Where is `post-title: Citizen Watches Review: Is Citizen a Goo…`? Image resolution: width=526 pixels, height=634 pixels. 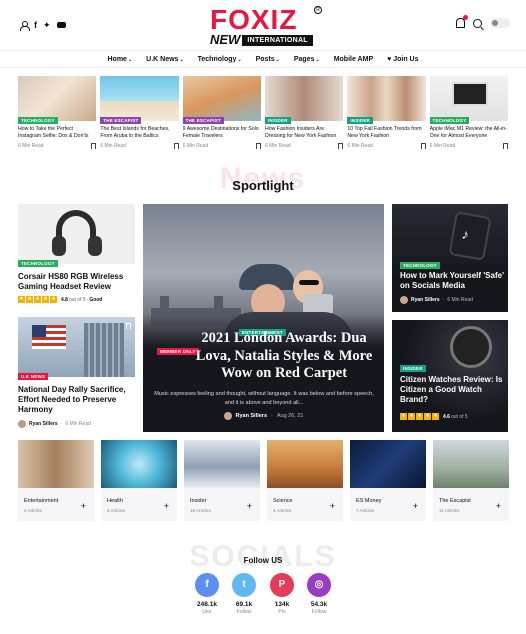 post-title: Citizen Watches Review: Is Citizen a Goo… is located at coordinates (452, 390).